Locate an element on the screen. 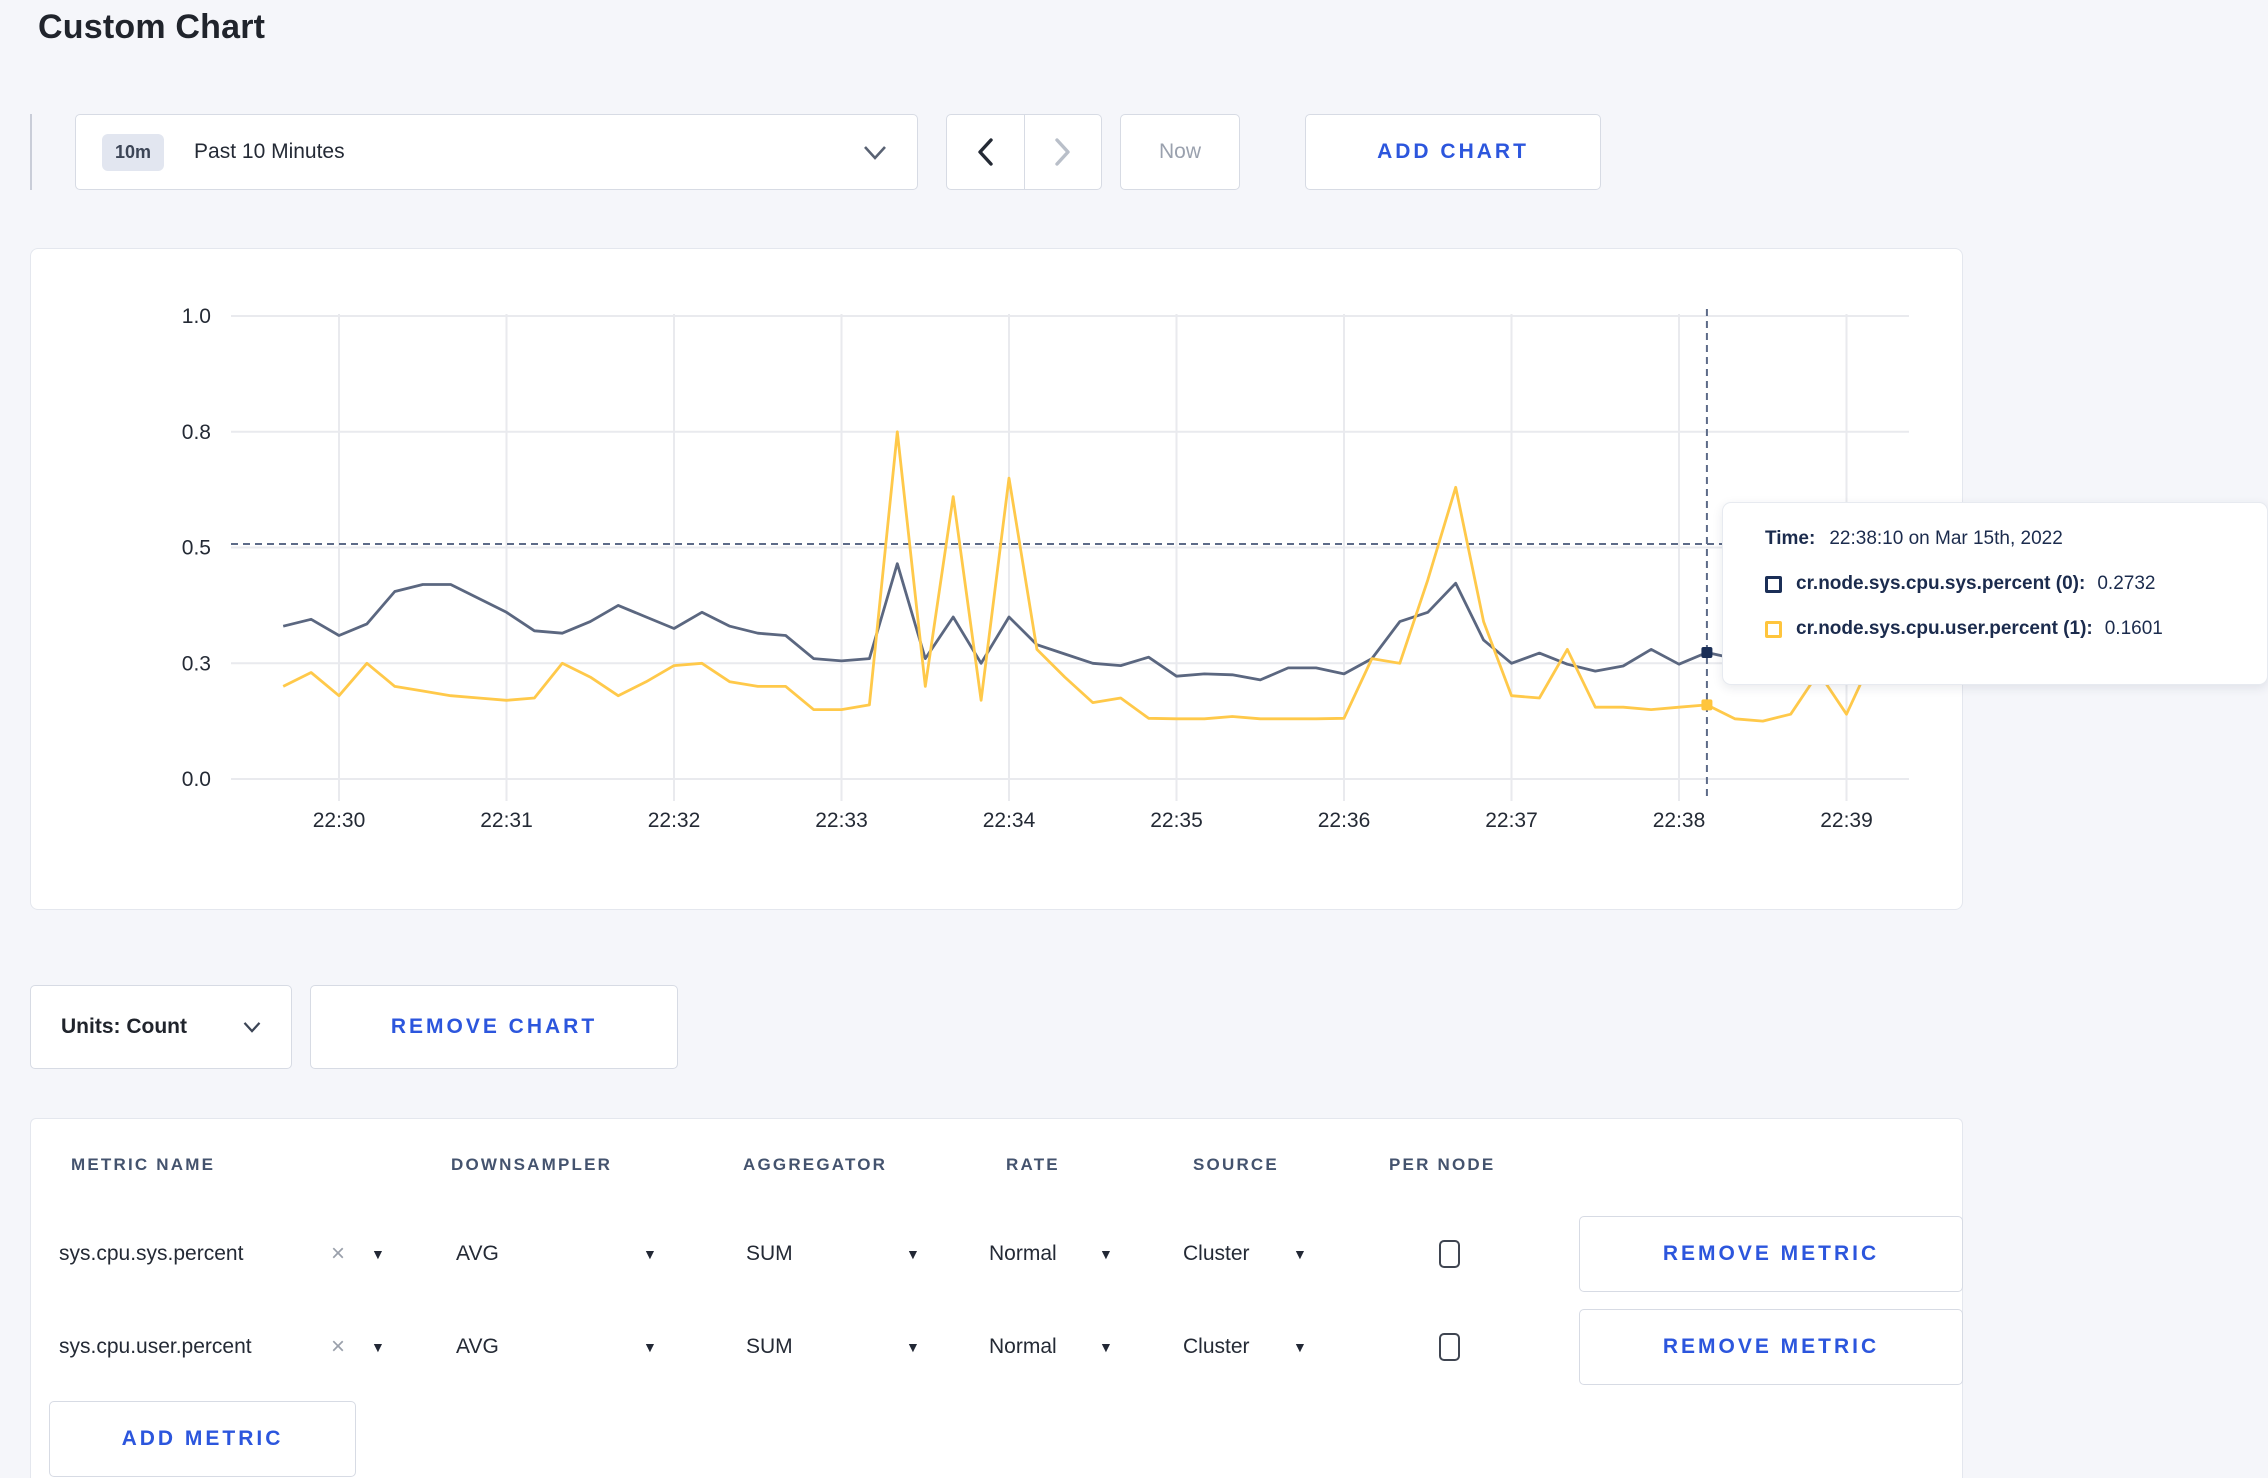 The width and height of the screenshot is (2268, 1478). x-tick-label: 22:34 is located at coordinates (1009, 820).